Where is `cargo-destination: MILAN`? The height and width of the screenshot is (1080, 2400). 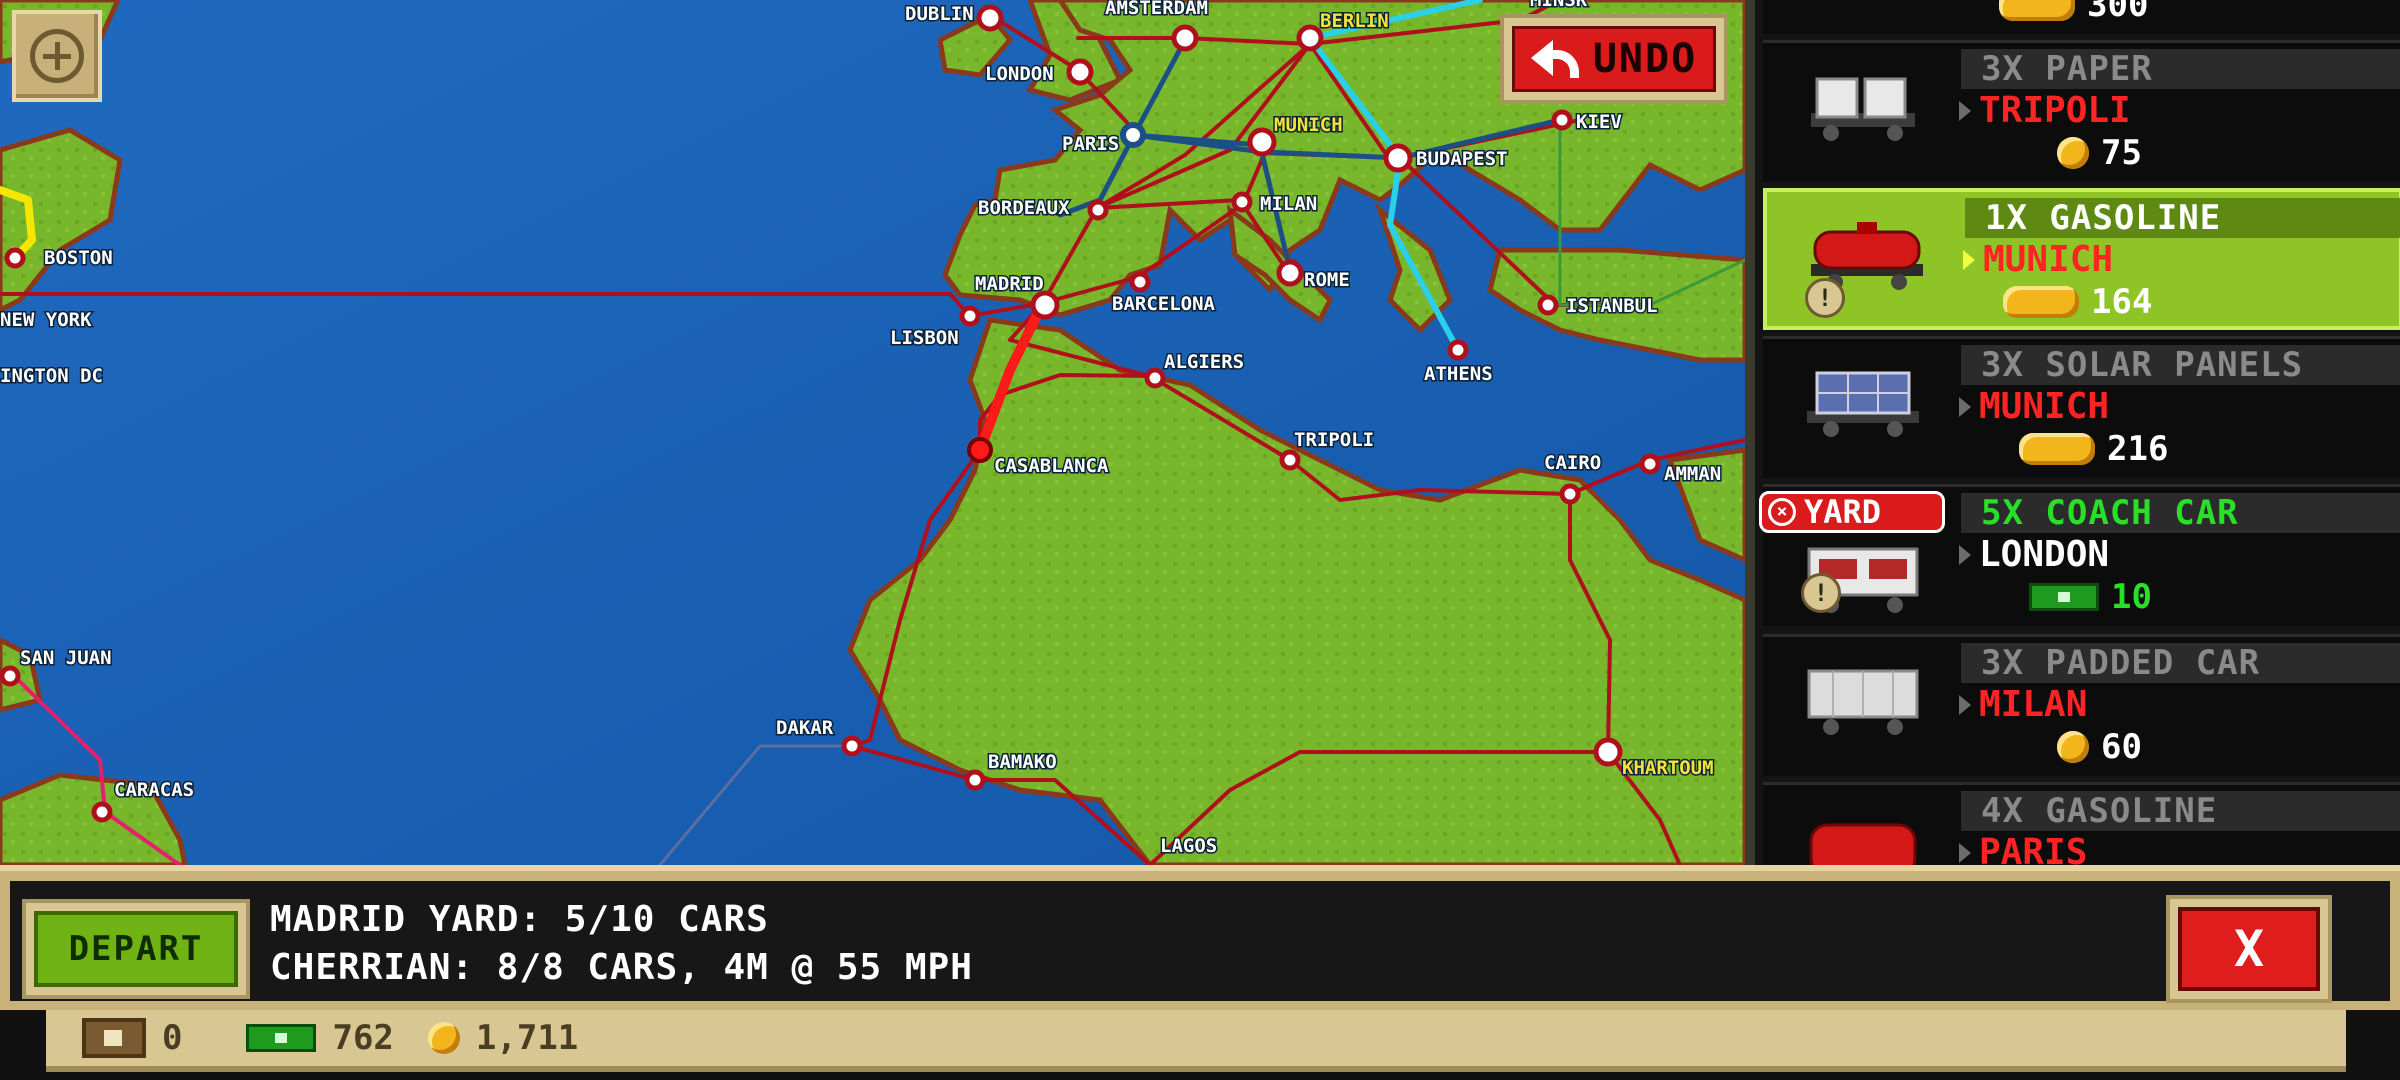
cargo-destination: MILAN is located at coordinates (2033, 704).